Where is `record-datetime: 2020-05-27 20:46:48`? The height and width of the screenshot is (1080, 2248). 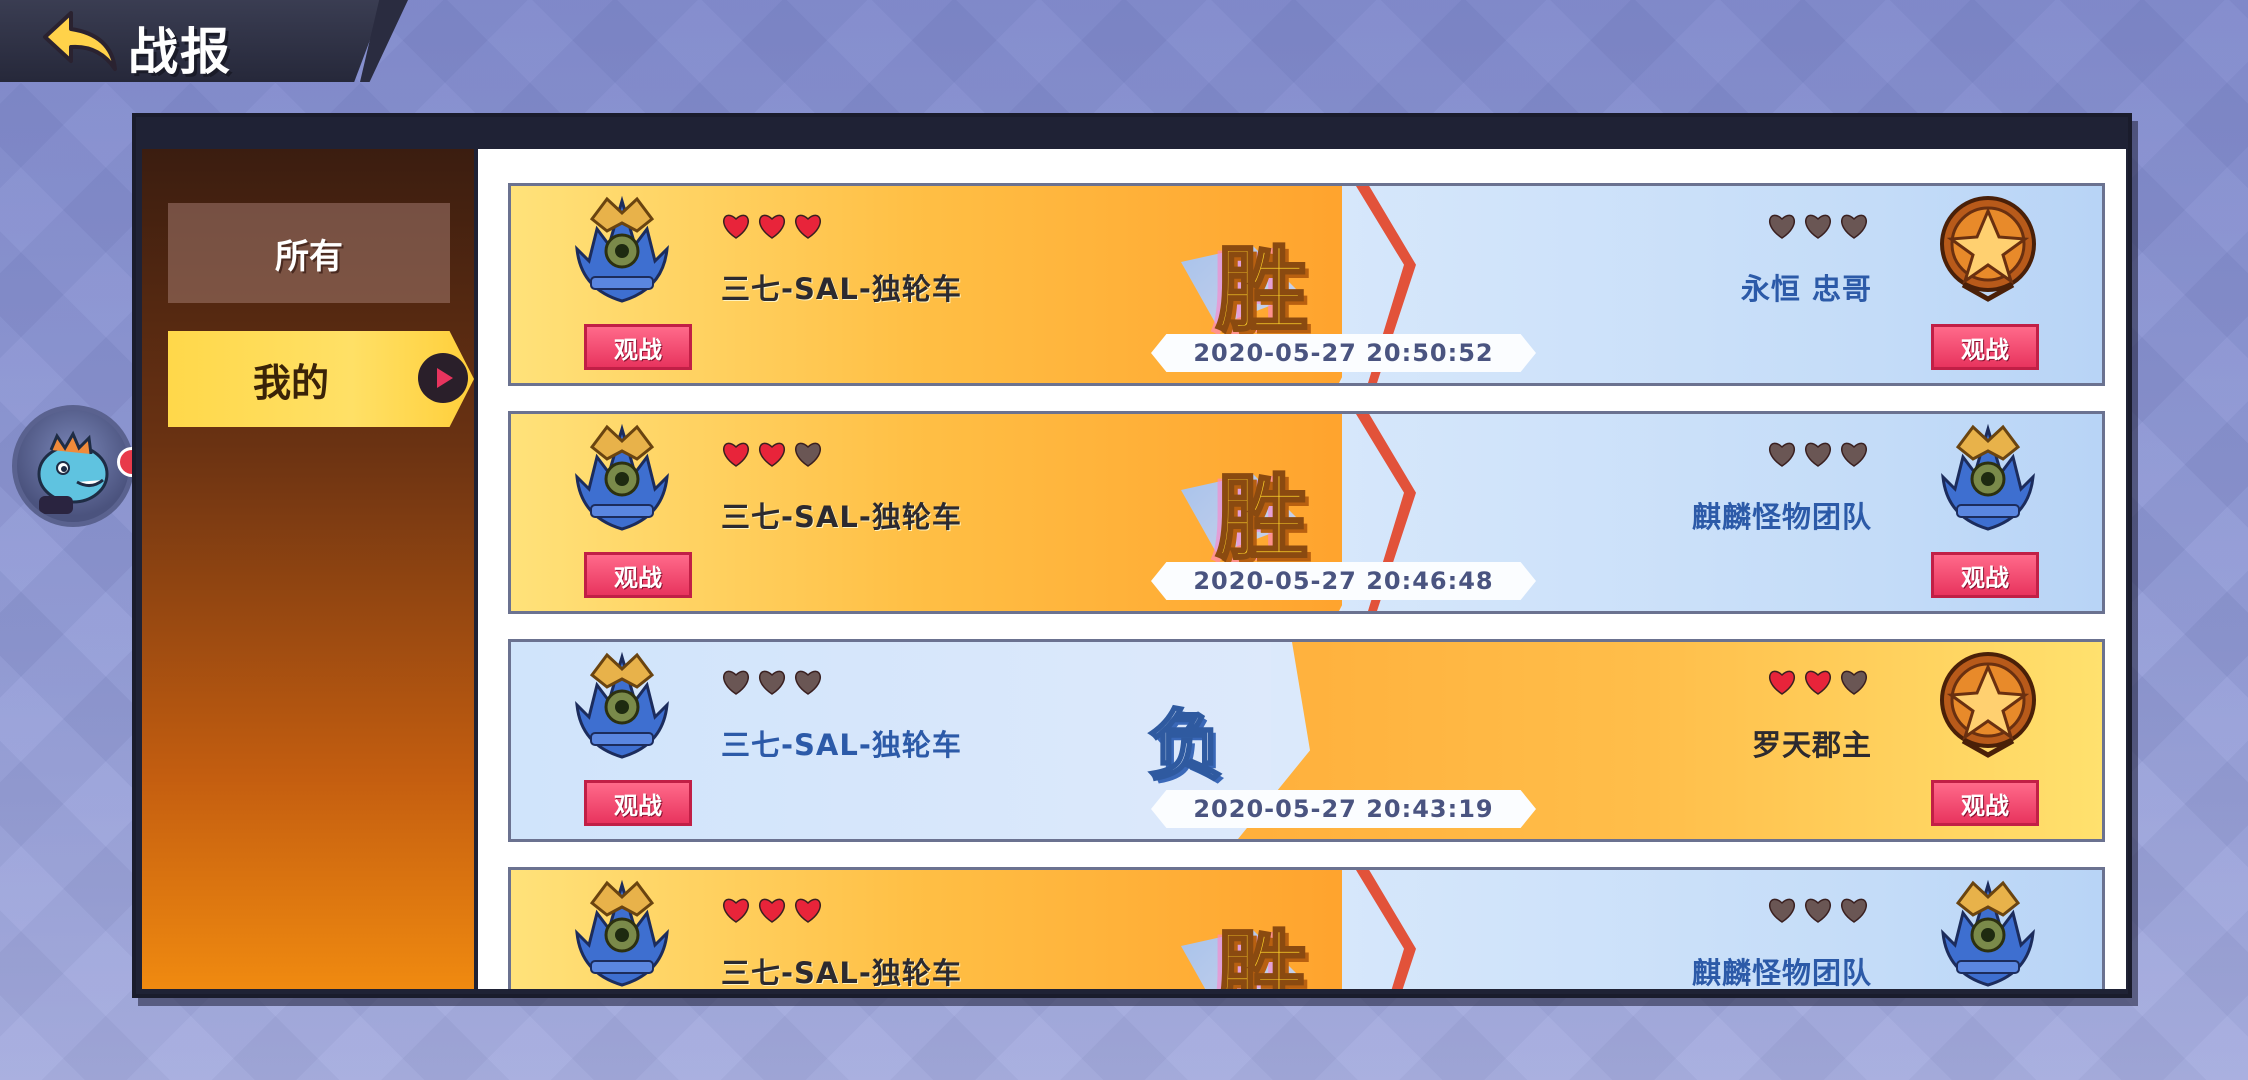
record-datetime: 2020-05-27 20:46:48 is located at coordinates (1343, 581).